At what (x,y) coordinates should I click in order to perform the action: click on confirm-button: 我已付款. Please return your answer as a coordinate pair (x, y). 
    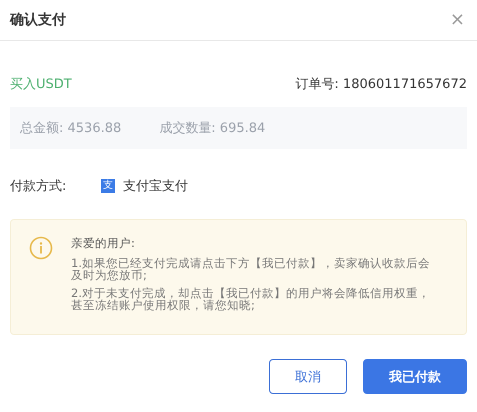
    Looking at the image, I should click on (415, 376).